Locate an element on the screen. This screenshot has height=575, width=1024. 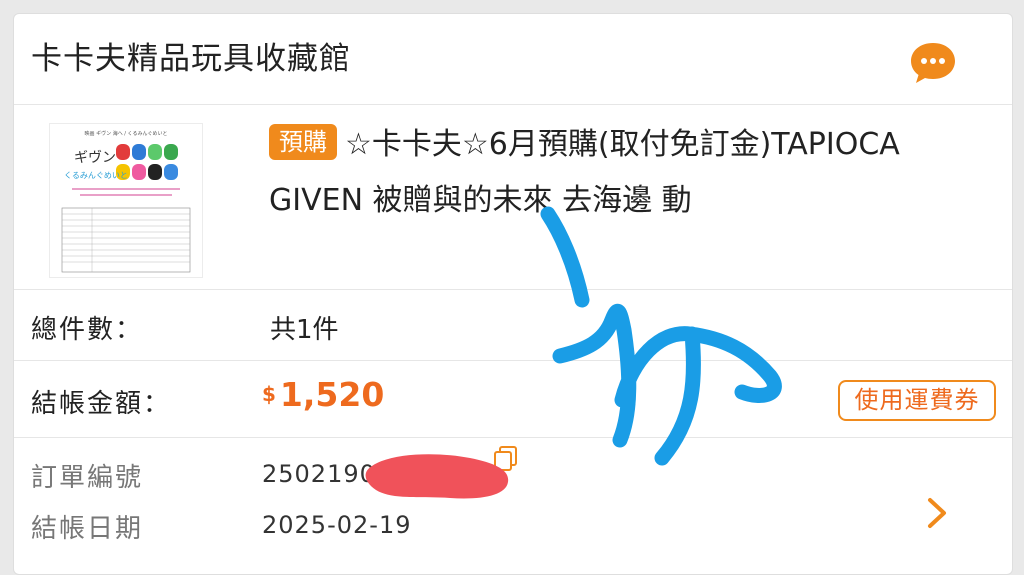
chat-bubble-icon is located at coordinates (933, 63).